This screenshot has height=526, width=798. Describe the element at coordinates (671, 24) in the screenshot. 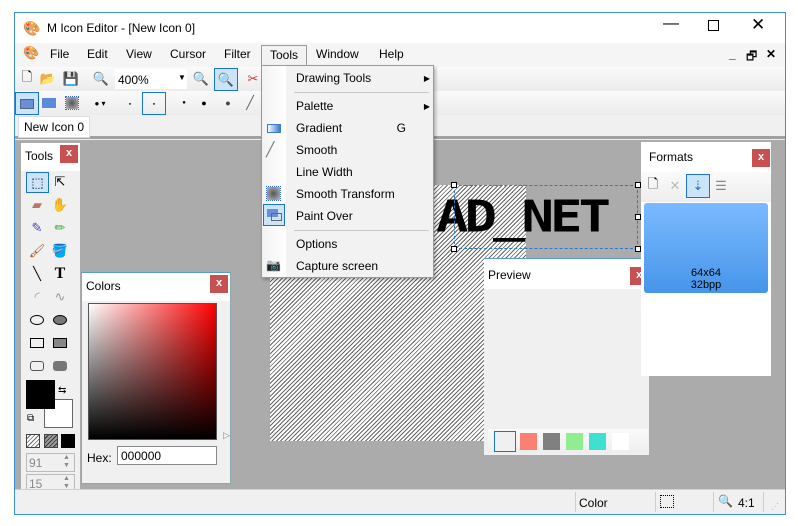

I see `minimize-button: —` at that location.